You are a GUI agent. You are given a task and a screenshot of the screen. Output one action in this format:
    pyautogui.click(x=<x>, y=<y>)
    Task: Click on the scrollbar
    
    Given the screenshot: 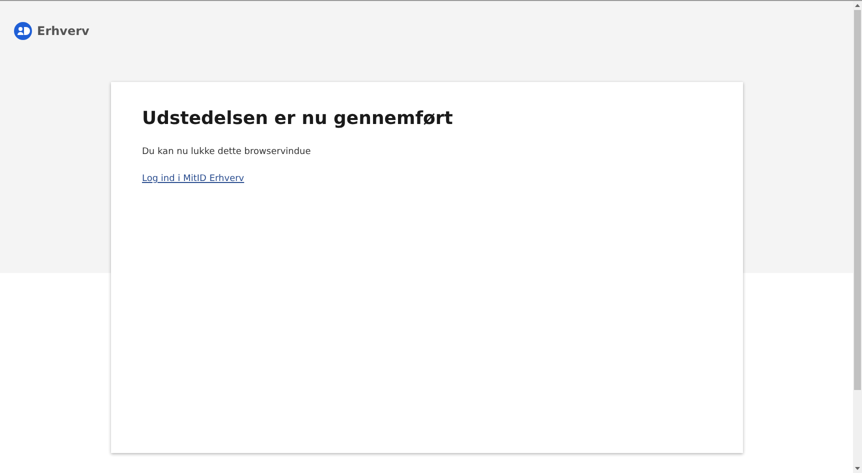 What is the action you would take?
    pyautogui.click(x=857, y=237)
    